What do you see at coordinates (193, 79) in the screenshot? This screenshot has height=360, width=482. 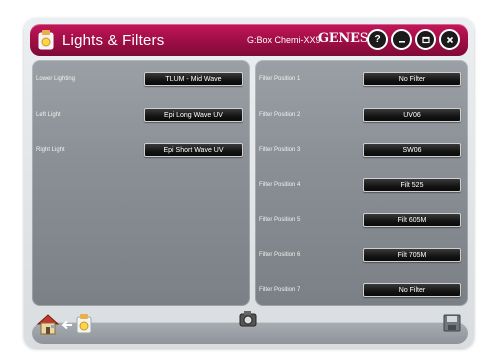 I see `lower-lighting-select: TLUM - Mid Wave` at bounding box center [193, 79].